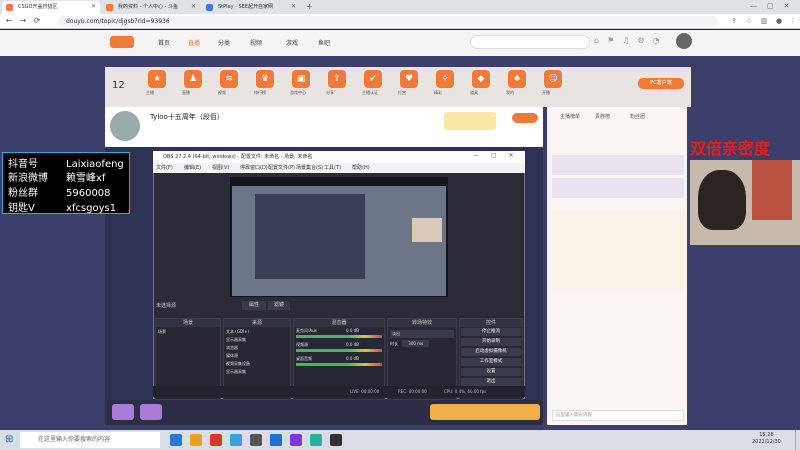 Image resolution: width=800 pixels, height=450 pixels. I want to click on url-input: douyu.com/topic/djgsb?rid=93936, so click(388, 21).